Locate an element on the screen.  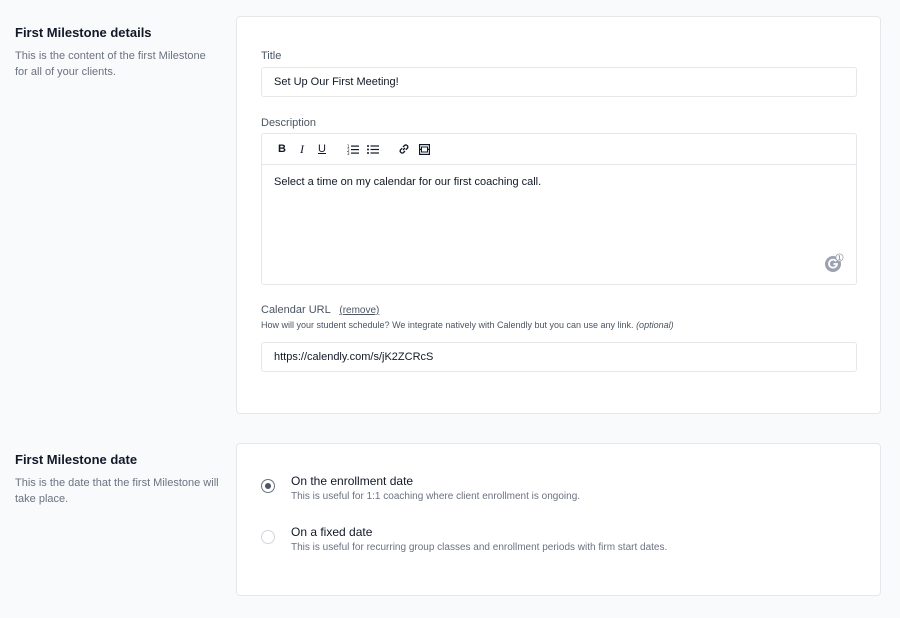
ordered-list-icon: 1 2 3 is located at coordinates (353, 149).